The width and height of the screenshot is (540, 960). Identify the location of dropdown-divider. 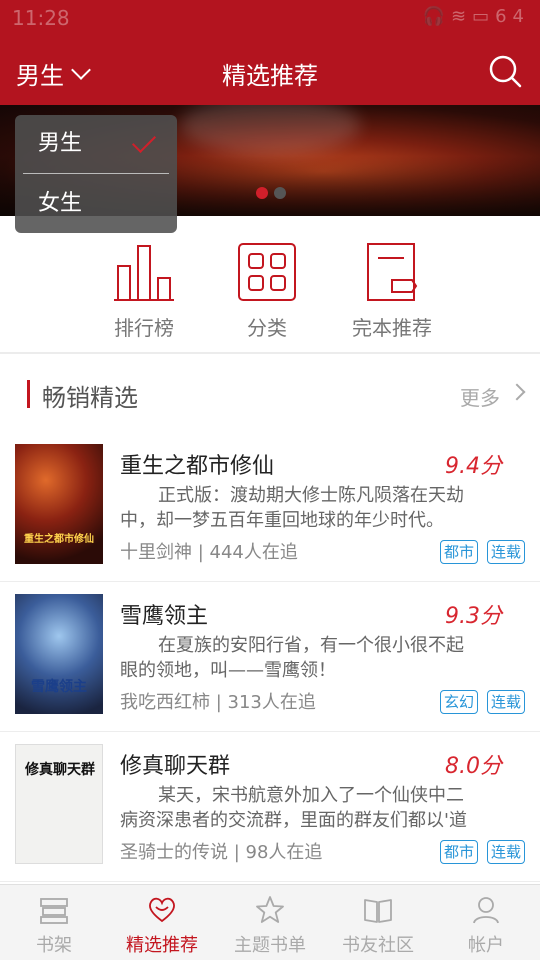
(96, 173).